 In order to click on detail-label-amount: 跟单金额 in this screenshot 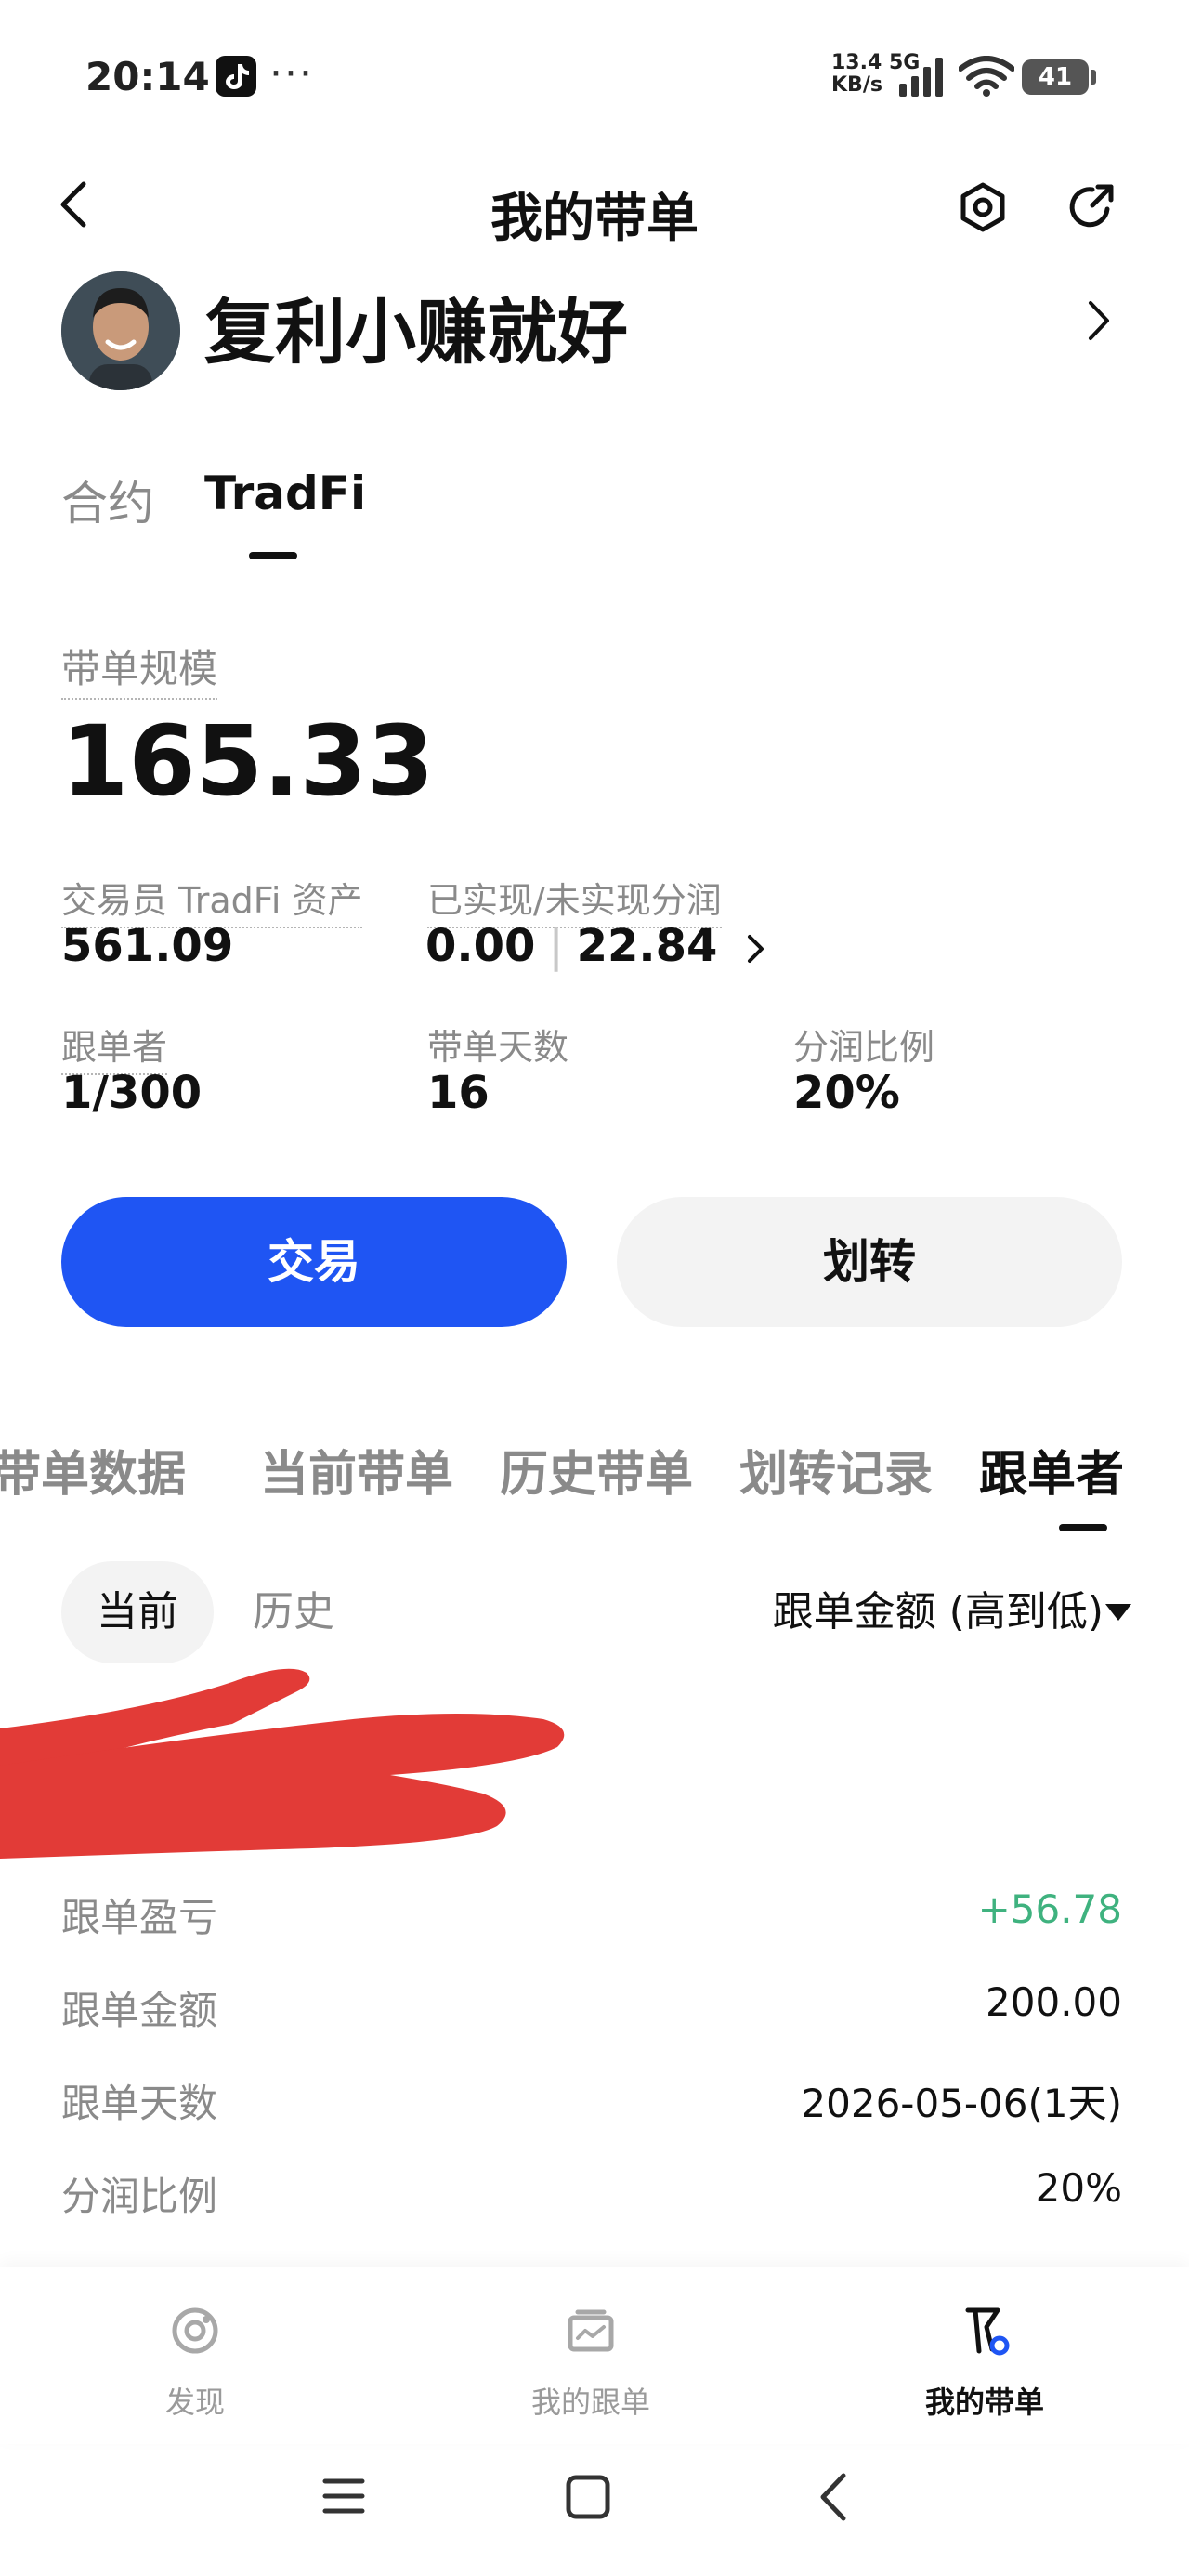, I will do `click(140, 2010)`.